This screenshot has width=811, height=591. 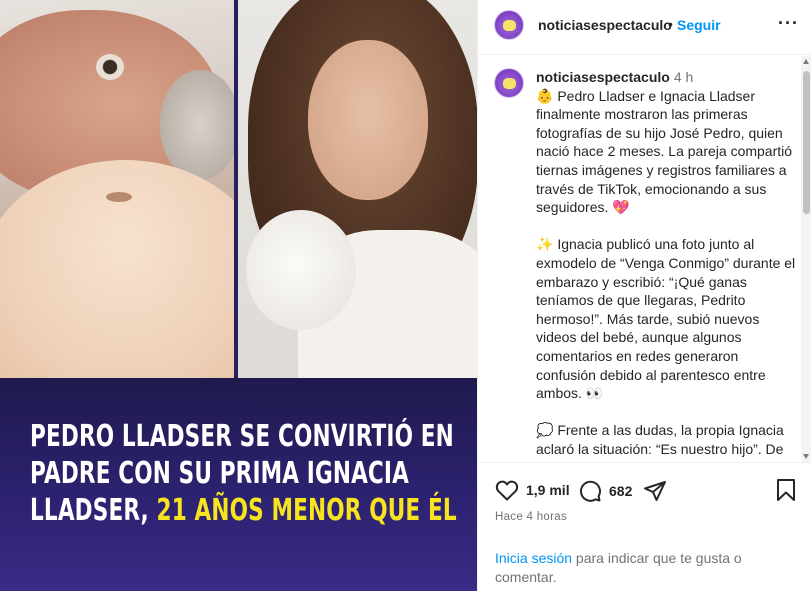 I want to click on post-timestamp: Hace 4 horas, so click(x=531, y=517).